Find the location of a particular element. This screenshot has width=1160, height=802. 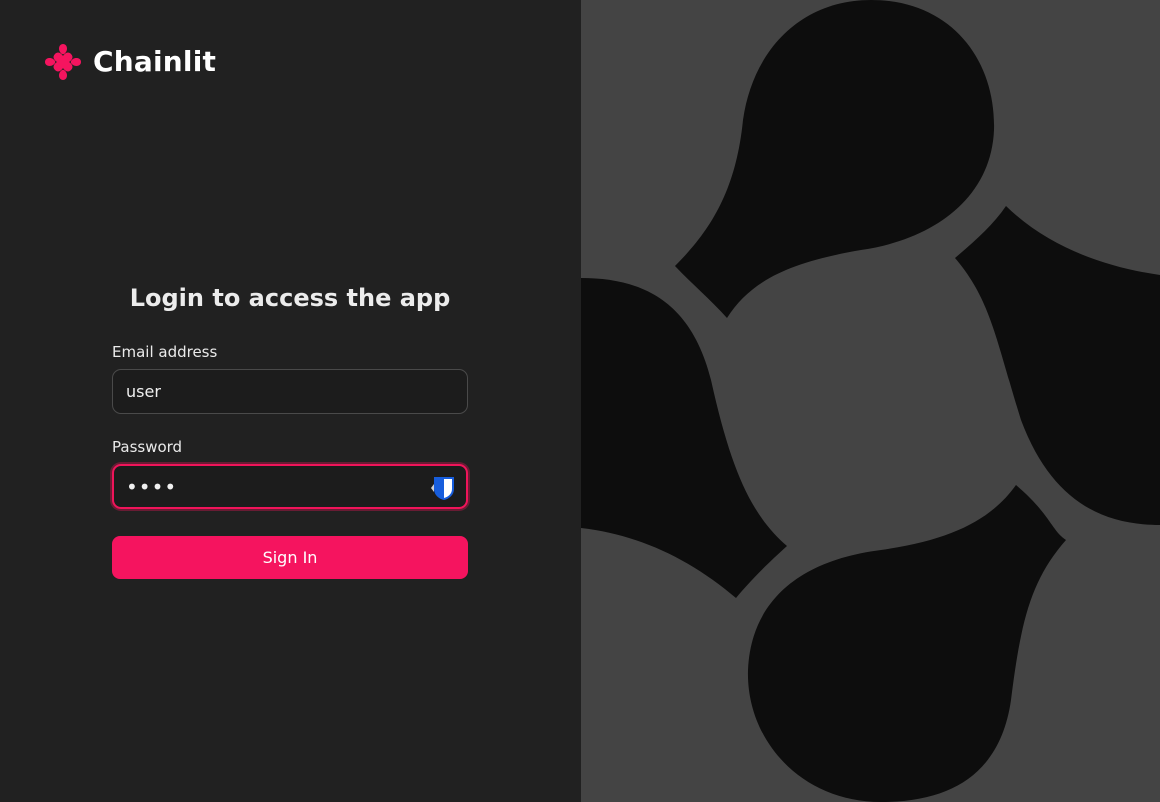

page-title: Login to access the app is located at coordinates (290, 298).